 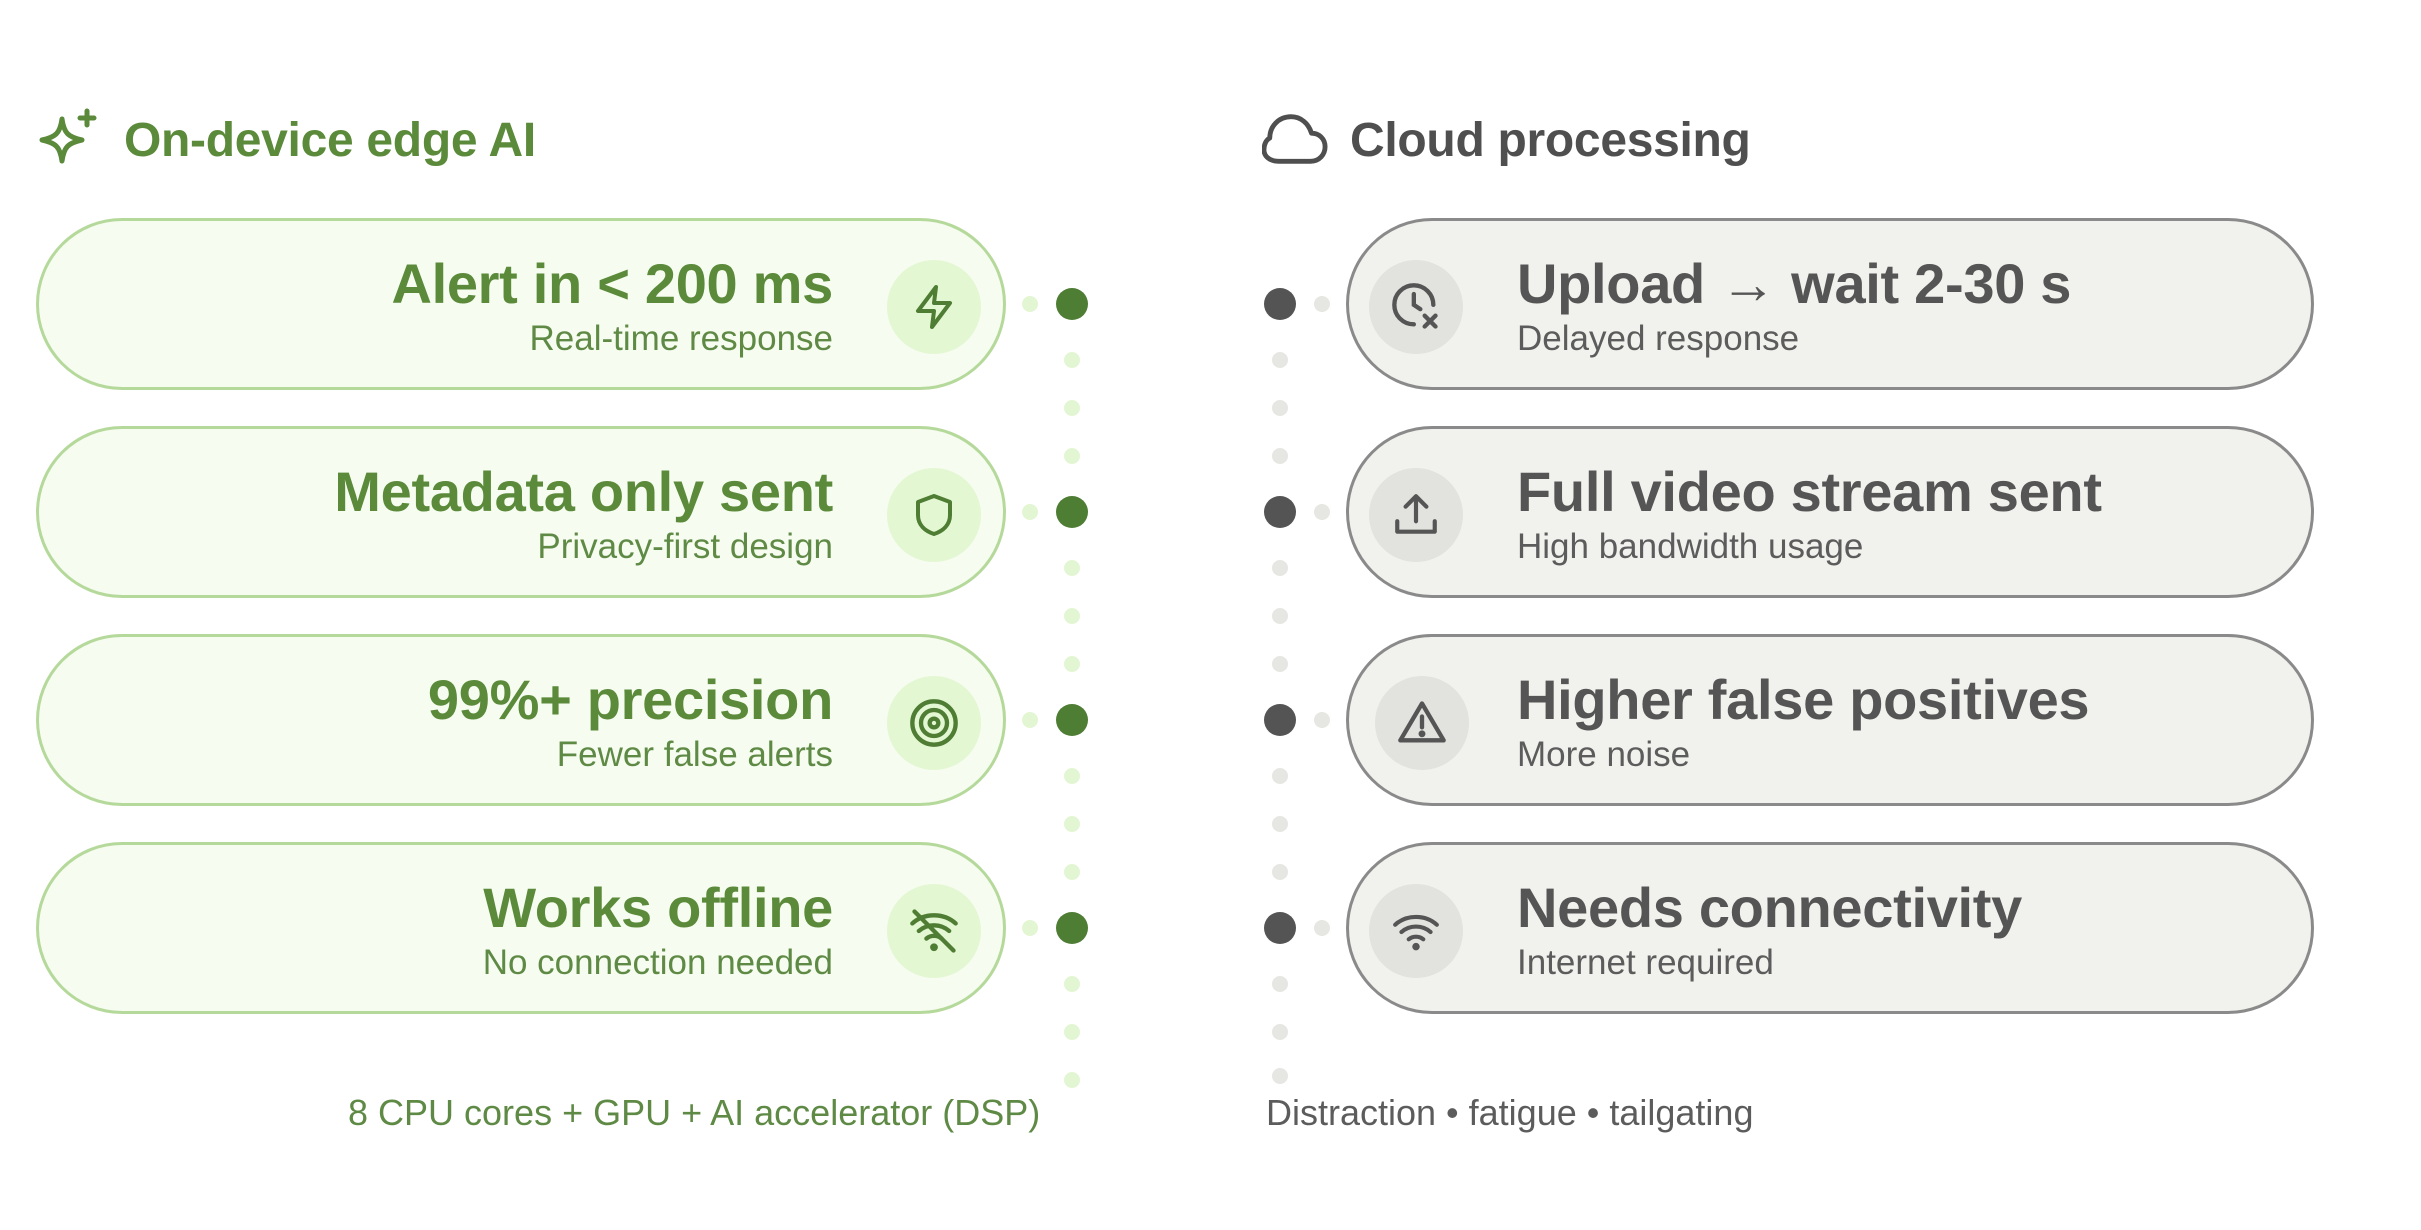 What do you see at coordinates (1809, 491) in the screenshot?
I see `card-title: Full video stream sent` at bounding box center [1809, 491].